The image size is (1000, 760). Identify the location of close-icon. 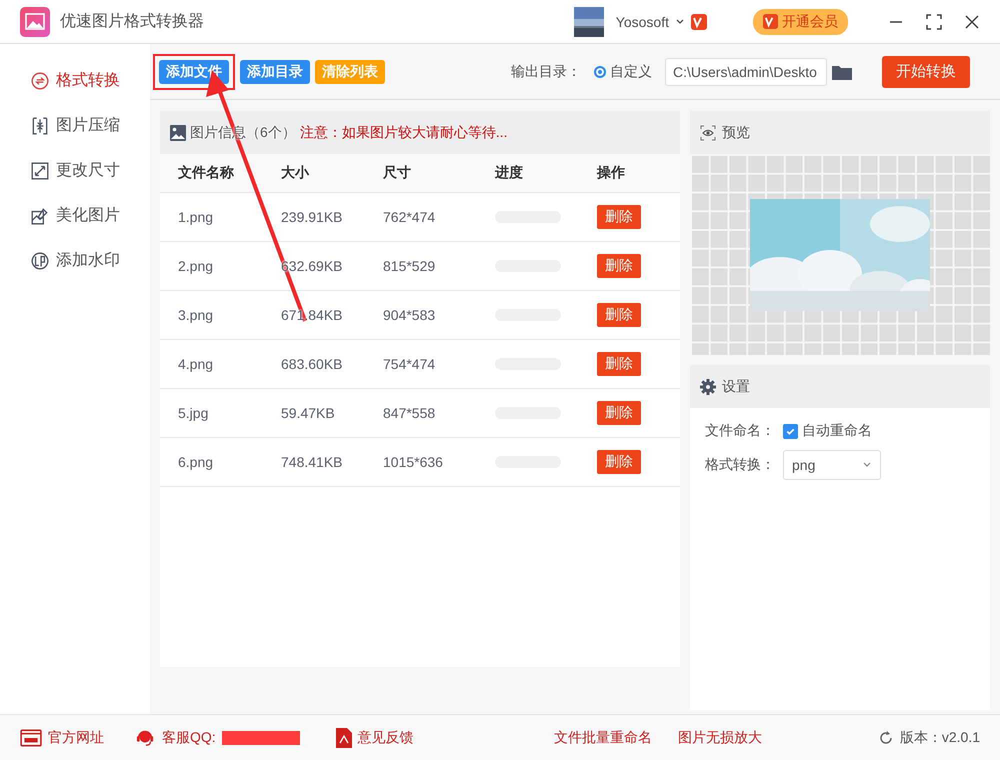
(972, 22).